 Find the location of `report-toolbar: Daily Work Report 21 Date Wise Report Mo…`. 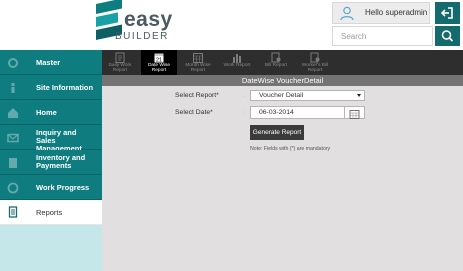

report-toolbar: Daily Work Report 21 Date Wise Report Mo… is located at coordinates (282, 62).